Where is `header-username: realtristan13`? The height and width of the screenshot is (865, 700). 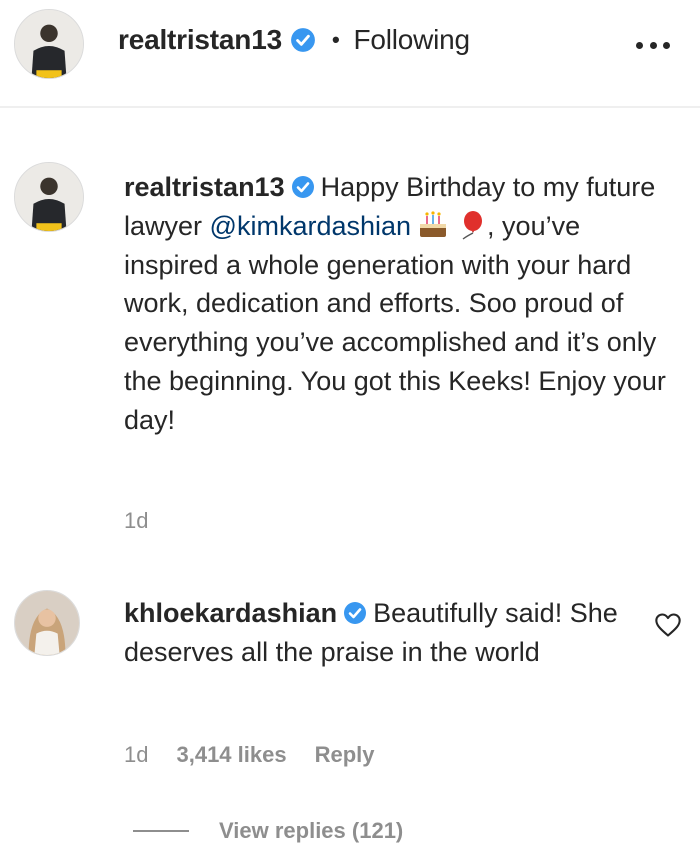 header-username: realtristan13 is located at coordinates (200, 40).